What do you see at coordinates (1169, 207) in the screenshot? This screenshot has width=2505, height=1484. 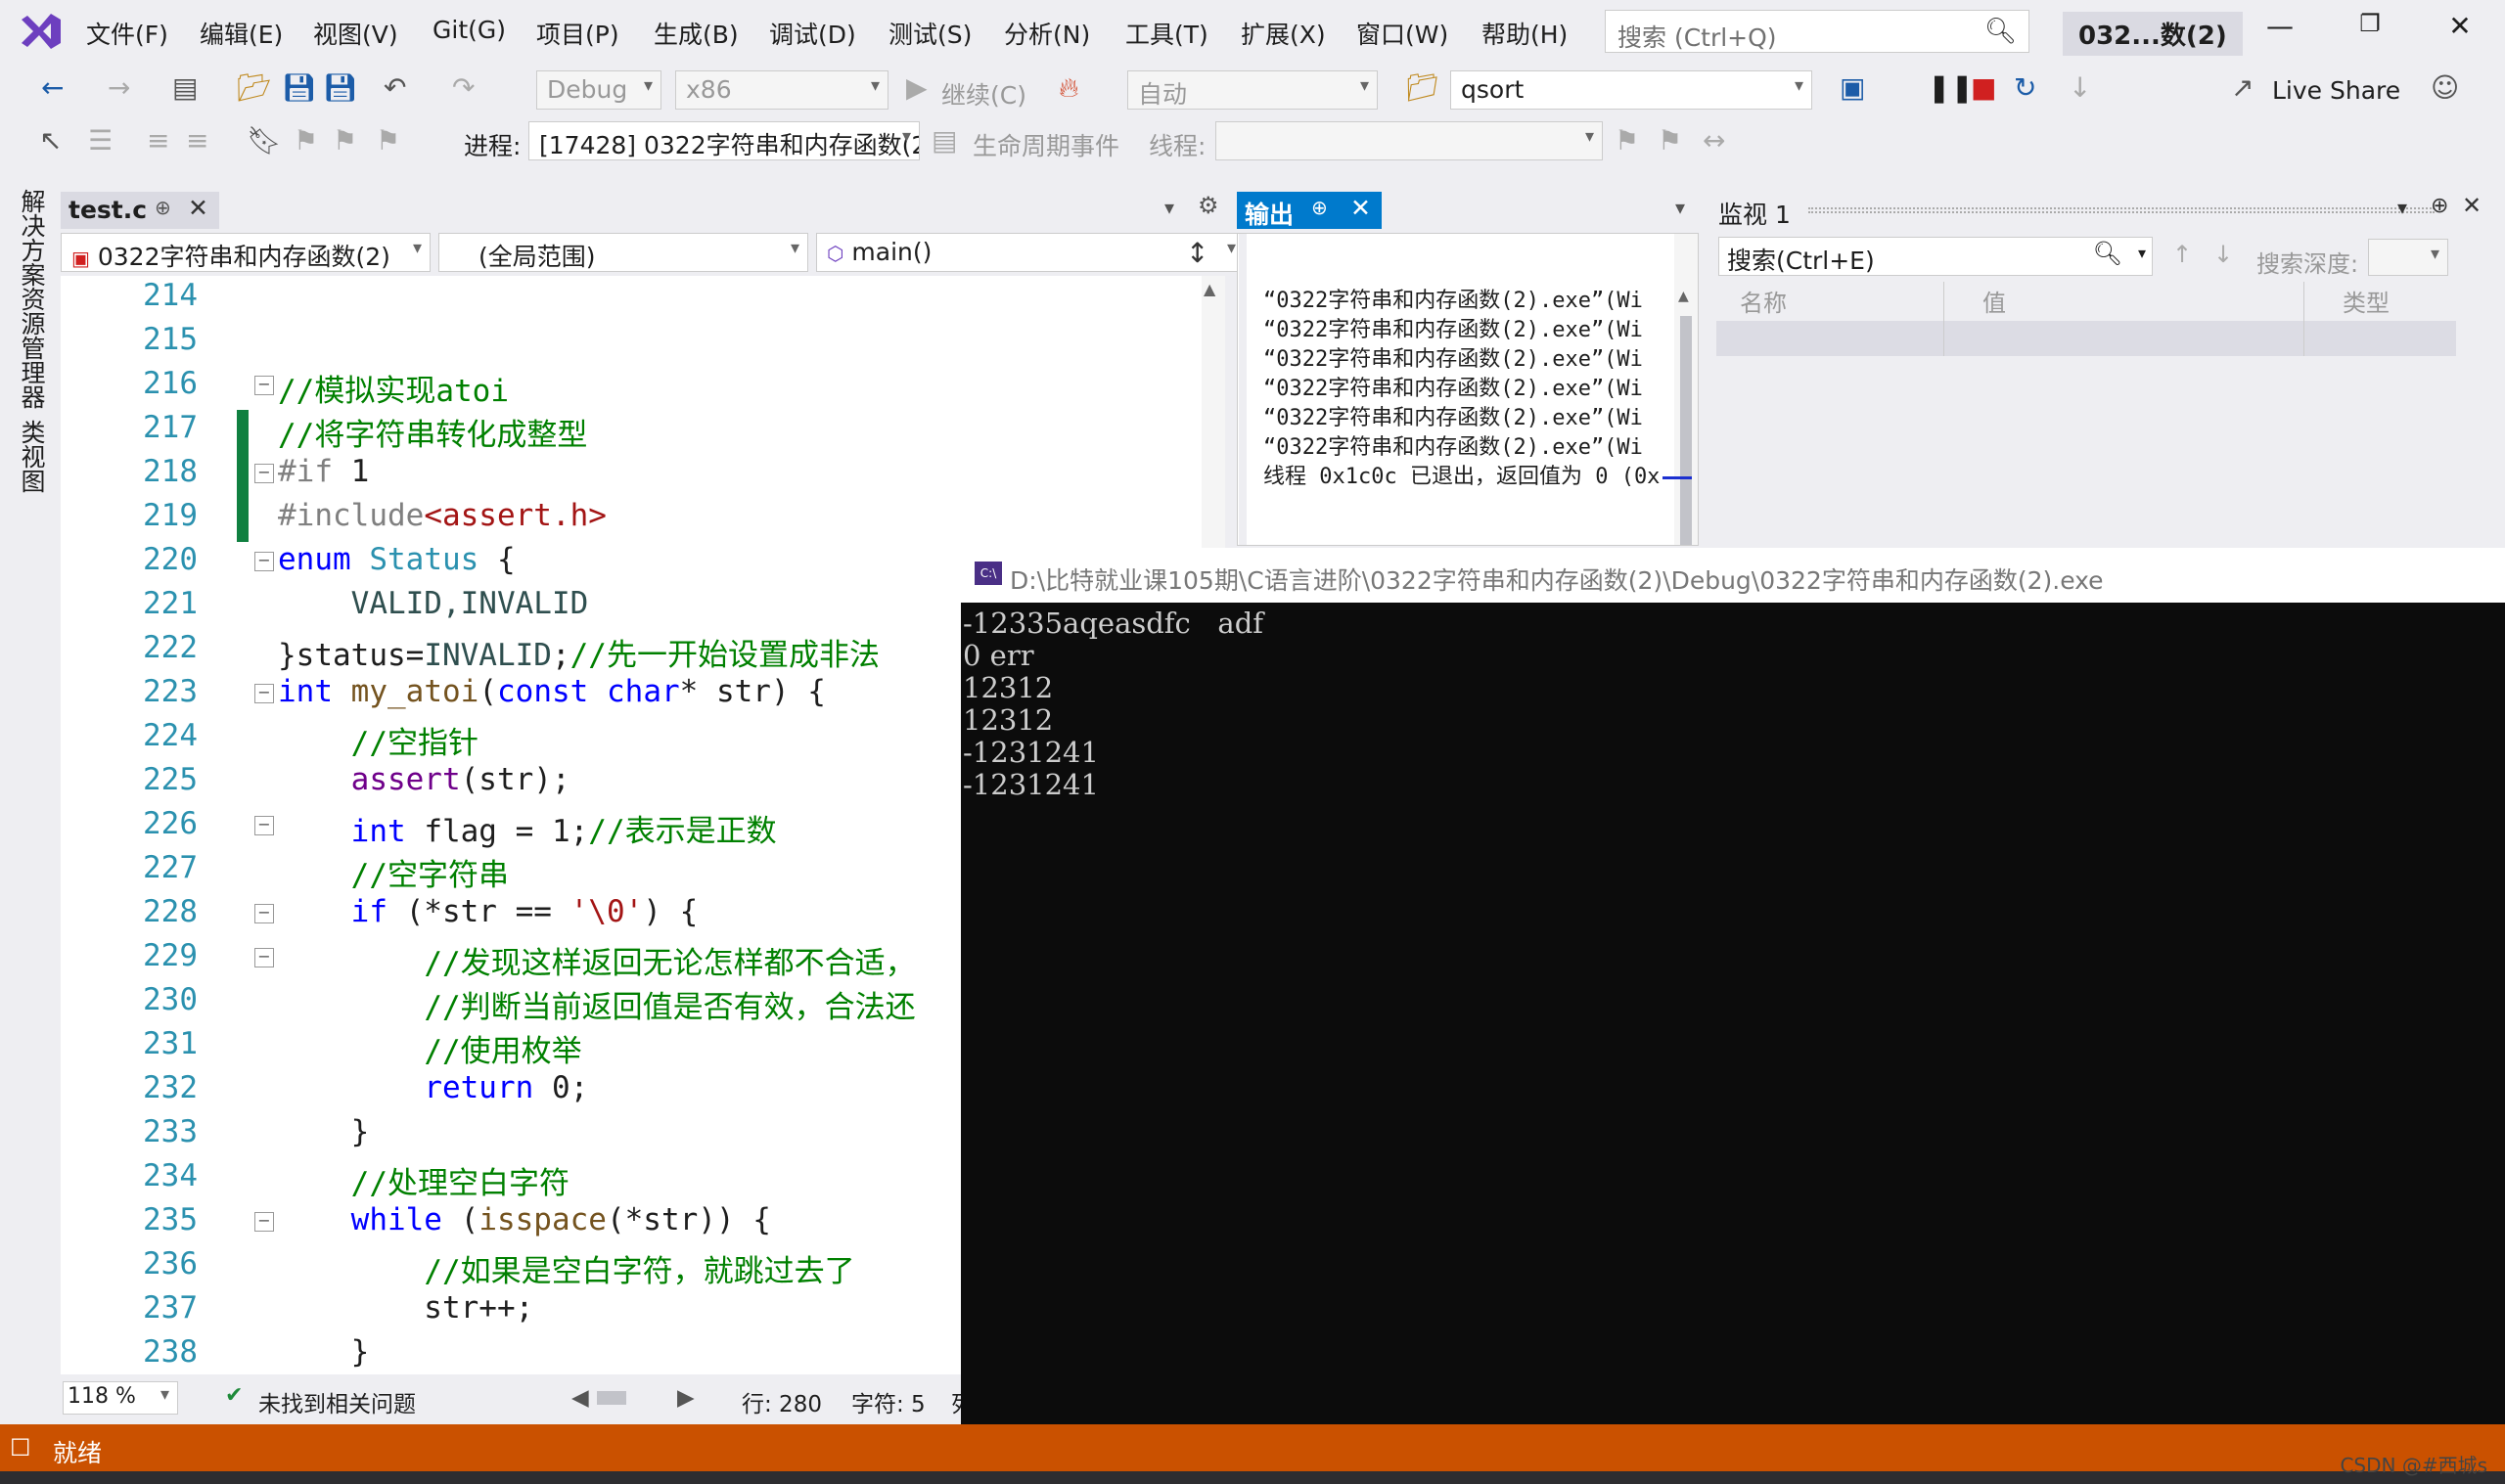 I see `tab-list-chevron-icon: ▾` at bounding box center [1169, 207].